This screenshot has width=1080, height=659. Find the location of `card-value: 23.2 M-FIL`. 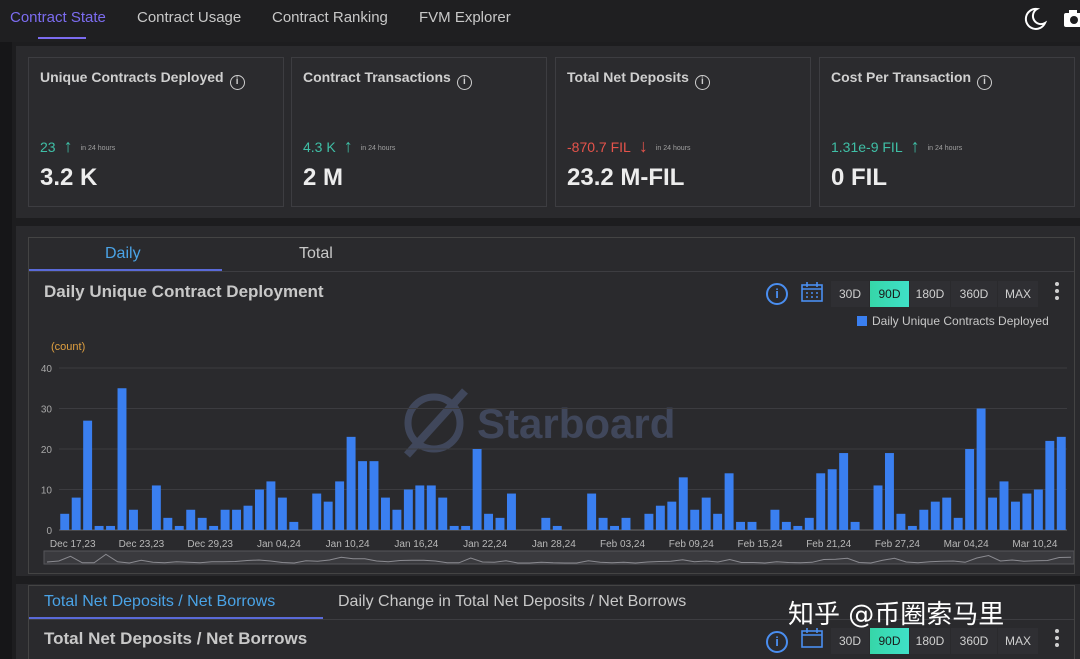

card-value: 23.2 M-FIL is located at coordinates (626, 177).